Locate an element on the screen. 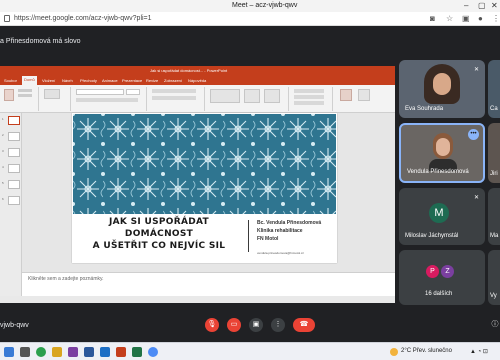 The height and width of the screenshot is (360, 500). windows-taskbar: 2°C Přev. slunečno ▲ ◔ ⊡ is located at coordinates (250, 351).